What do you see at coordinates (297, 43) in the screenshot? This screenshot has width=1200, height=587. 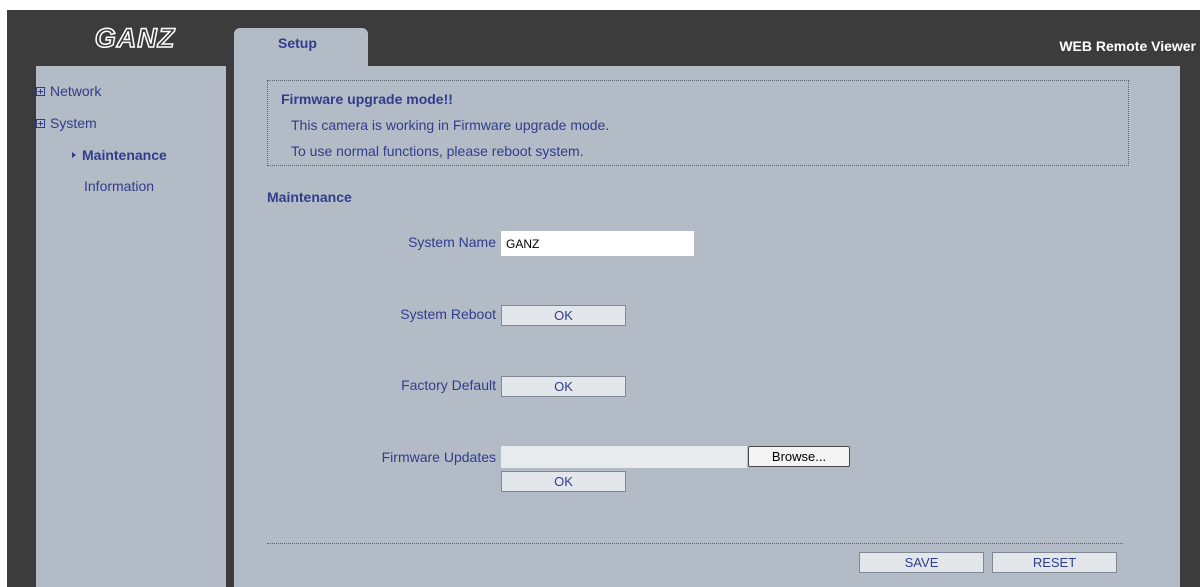 I see `tab-setup-label: Setup` at bounding box center [297, 43].